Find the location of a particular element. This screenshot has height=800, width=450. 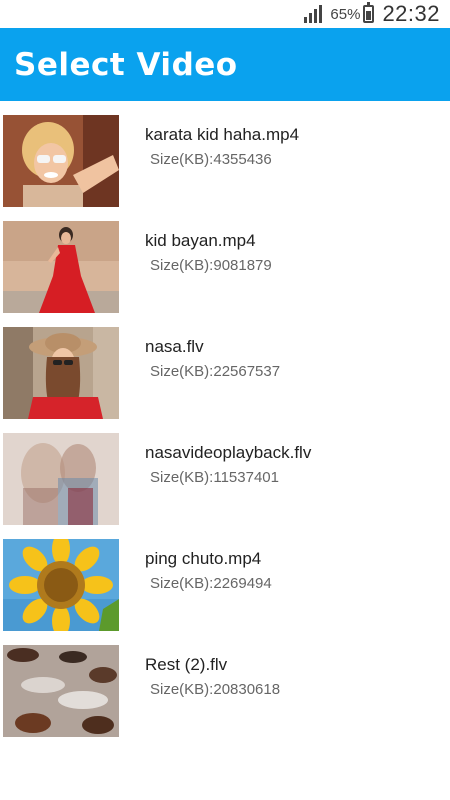

woman-red-dress-thumbnail is located at coordinates (61, 267).